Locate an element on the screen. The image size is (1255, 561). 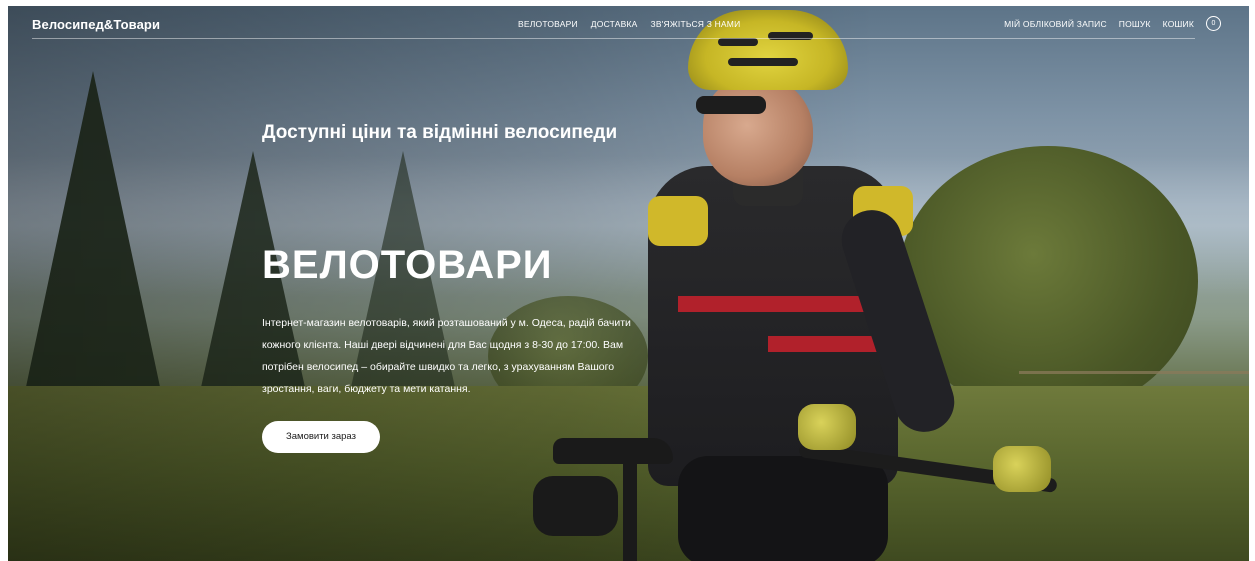
account-link: МІЙ ОБЛІКОВИЙ ЗАПИС is located at coordinates (1055, 24).